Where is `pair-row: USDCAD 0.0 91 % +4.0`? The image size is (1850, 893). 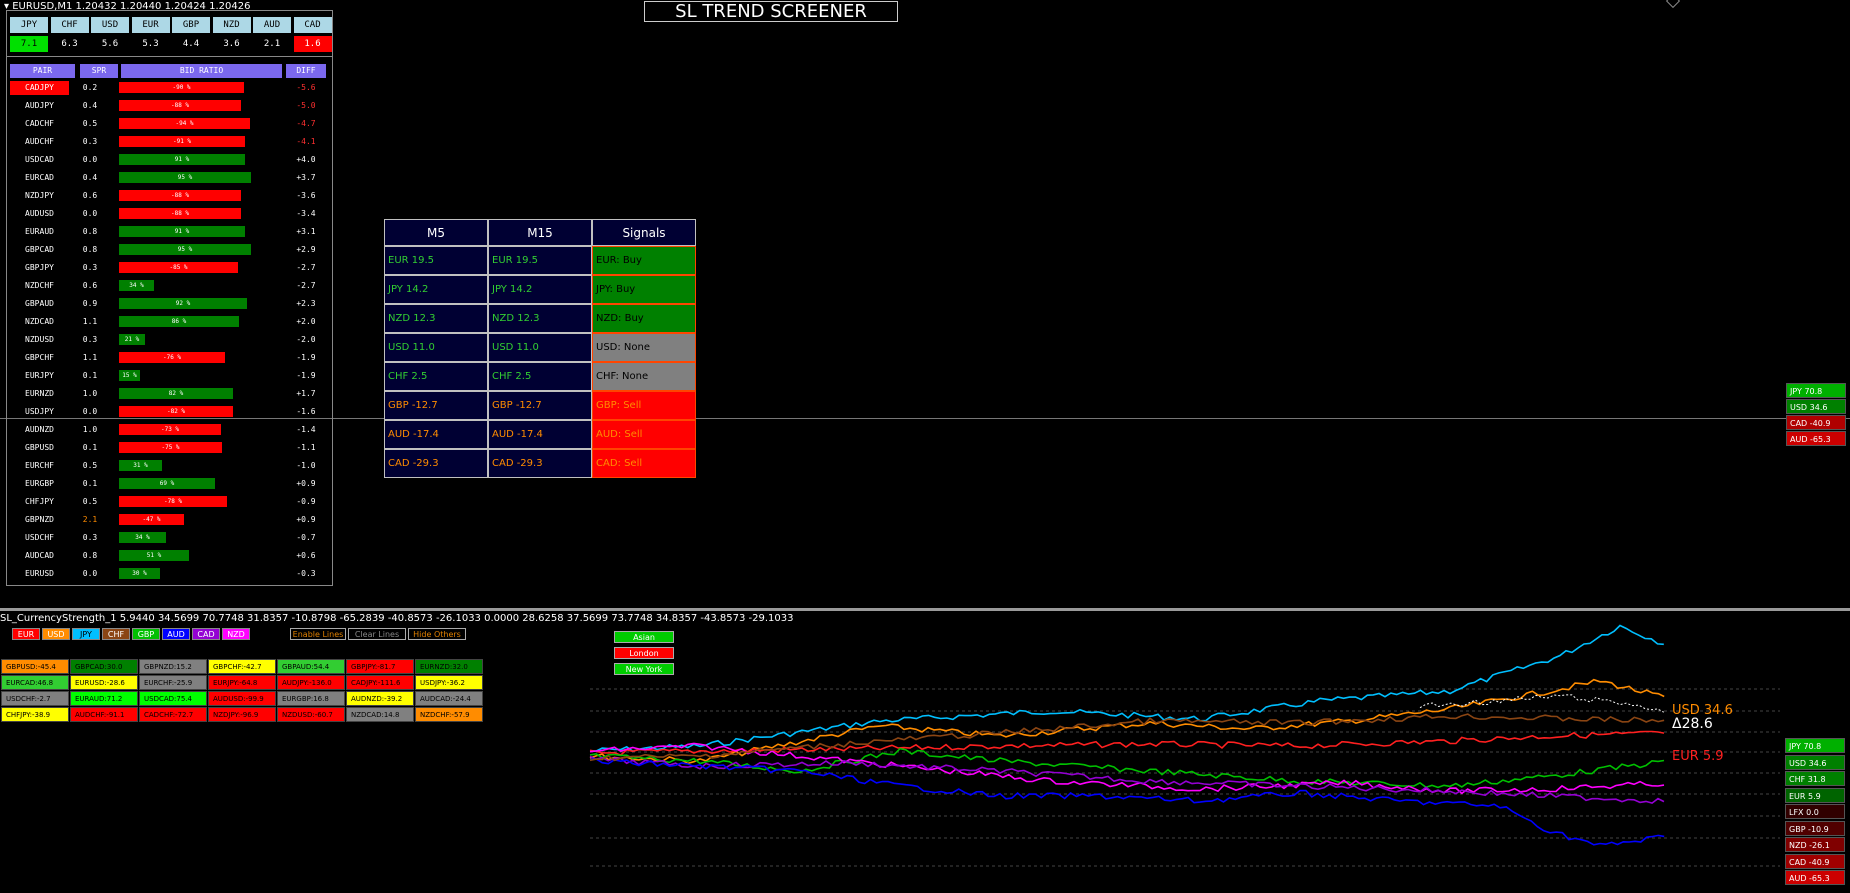 pair-row: USDCAD 0.0 91 % +4.0 is located at coordinates (169, 162).